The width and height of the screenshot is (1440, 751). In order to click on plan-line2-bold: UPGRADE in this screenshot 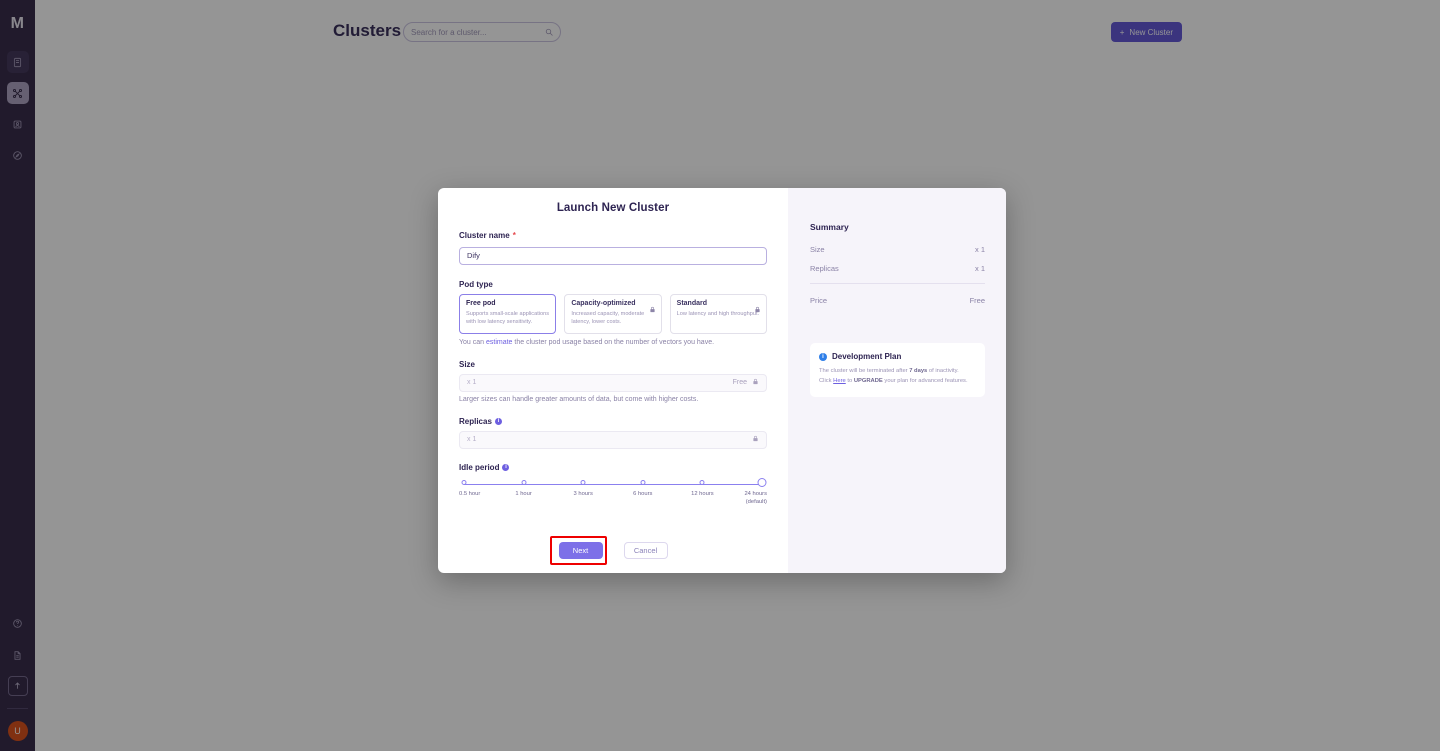, I will do `click(868, 381)`.